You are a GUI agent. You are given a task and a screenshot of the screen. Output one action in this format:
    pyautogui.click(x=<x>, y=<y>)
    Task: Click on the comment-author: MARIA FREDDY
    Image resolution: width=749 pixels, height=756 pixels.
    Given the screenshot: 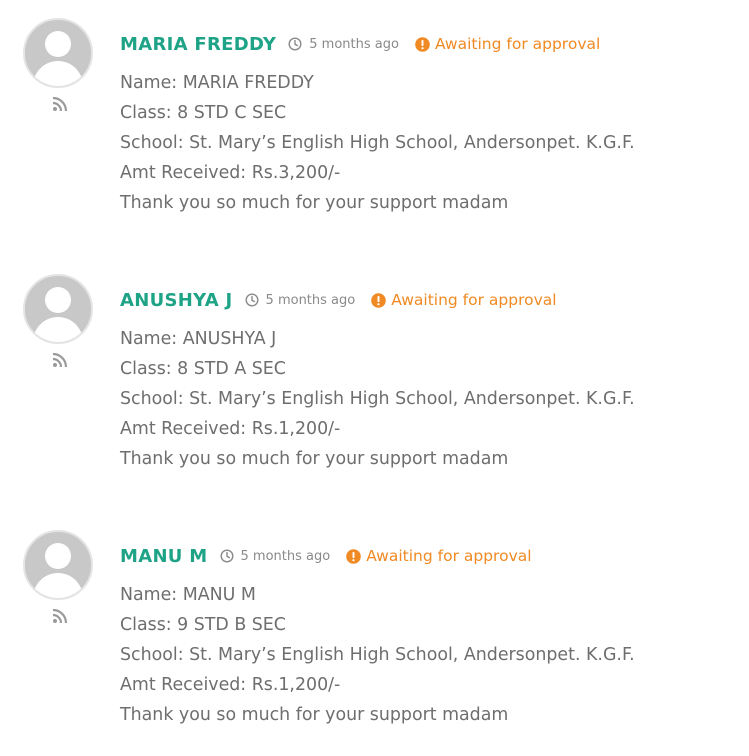 What is the action you would take?
    pyautogui.click(x=198, y=44)
    